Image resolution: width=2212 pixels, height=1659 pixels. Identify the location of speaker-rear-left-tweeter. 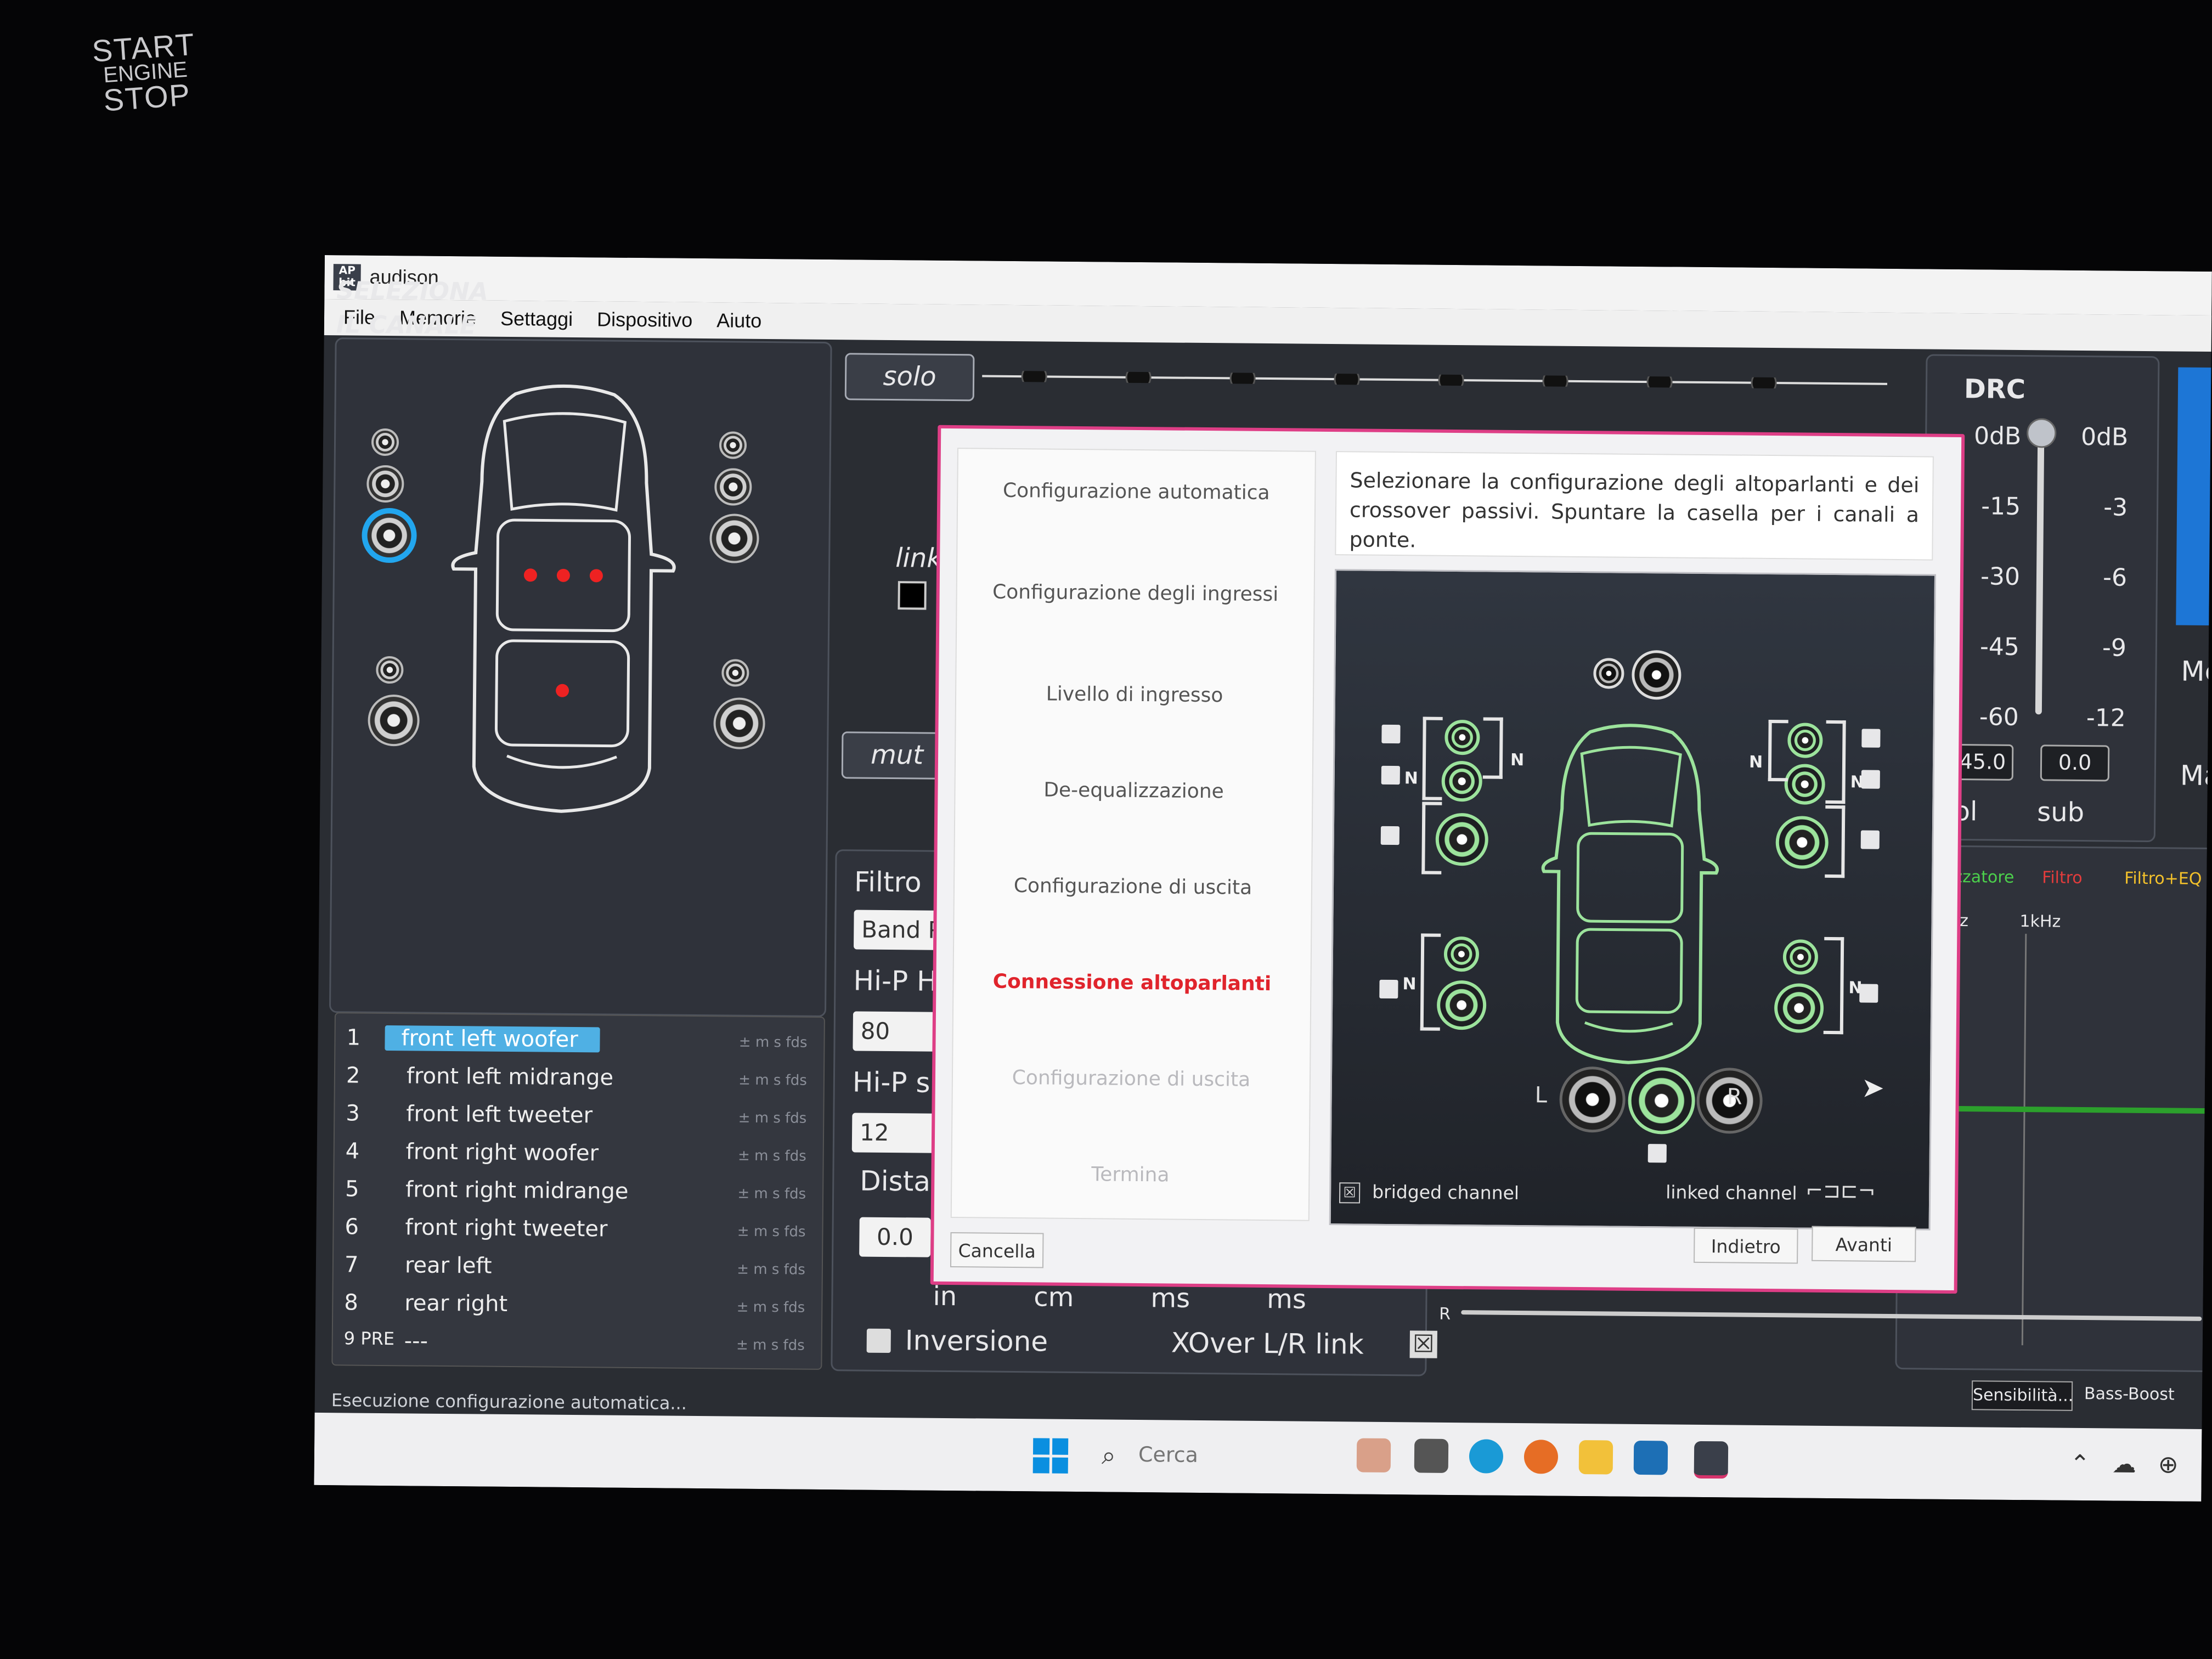
(390, 670).